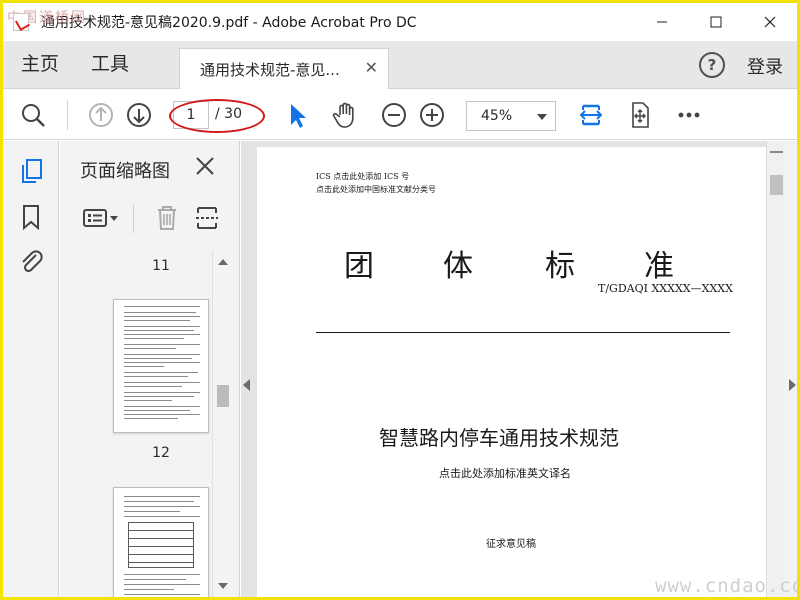 Image resolution: width=800 pixels, height=600 pixels. I want to click on search-icon, so click(33, 115).